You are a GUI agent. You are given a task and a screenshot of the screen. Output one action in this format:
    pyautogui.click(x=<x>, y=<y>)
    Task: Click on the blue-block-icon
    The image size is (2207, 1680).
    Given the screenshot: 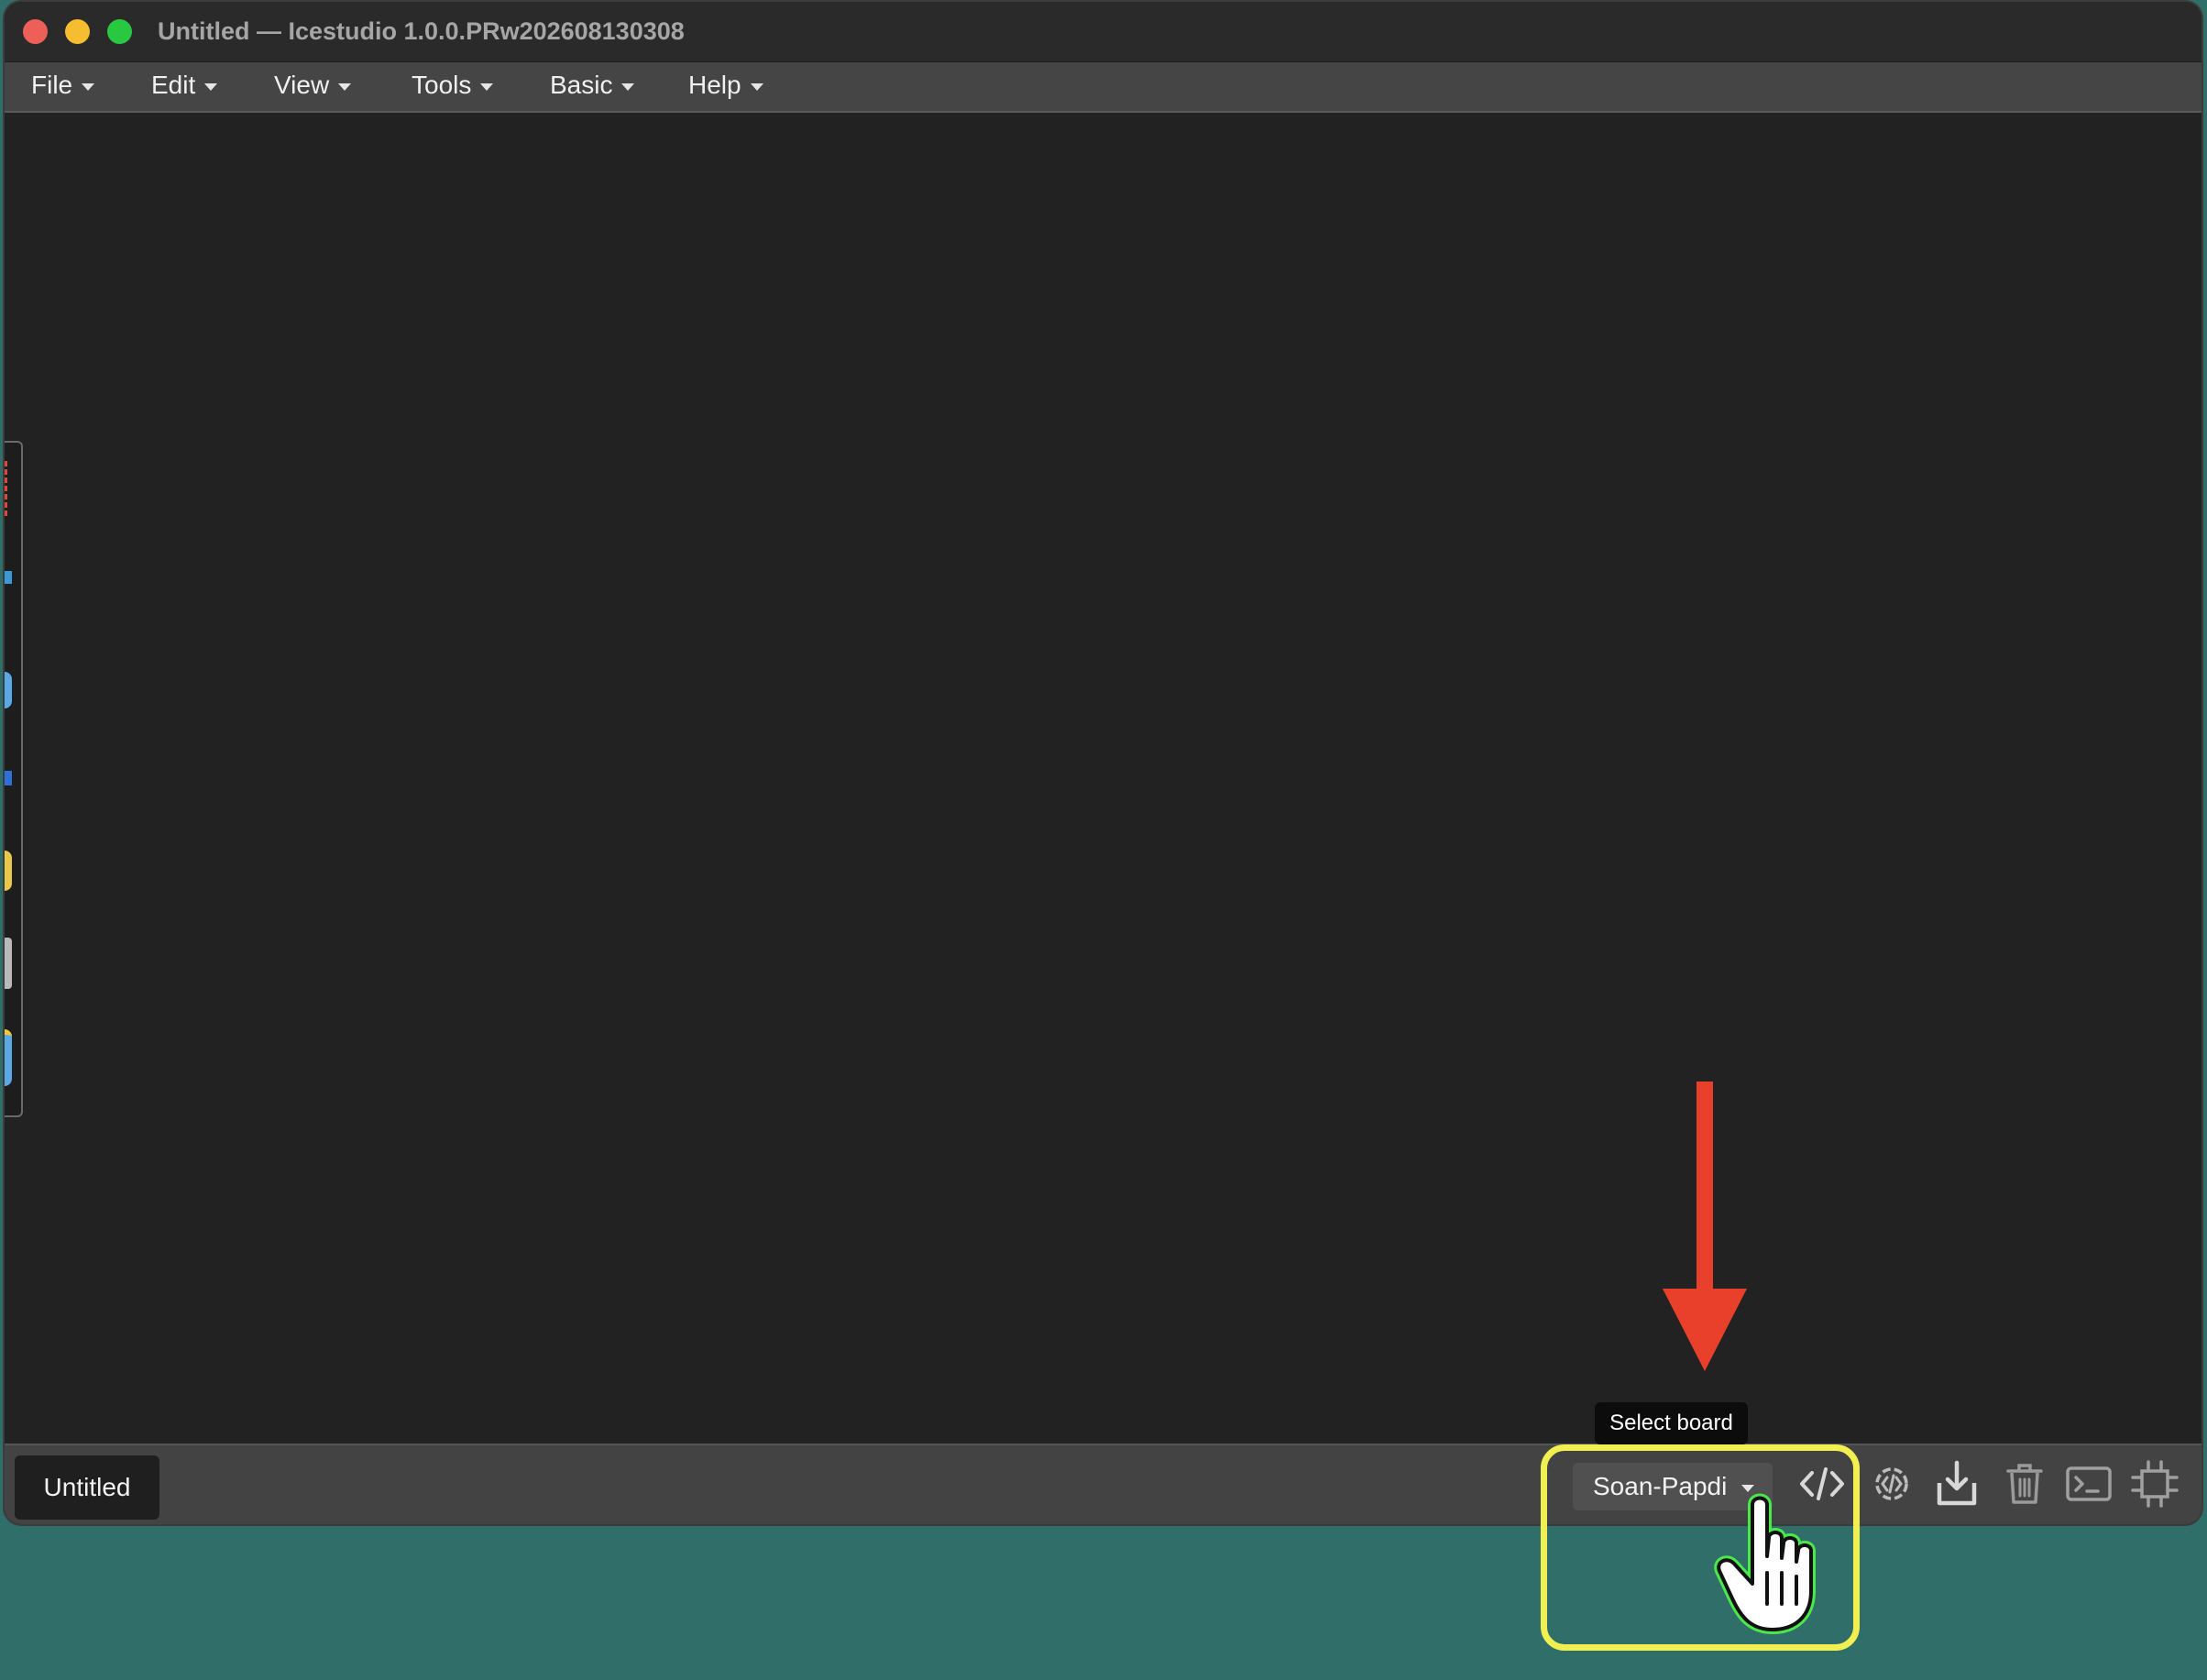 What is the action you would take?
    pyautogui.click(x=8, y=577)
    